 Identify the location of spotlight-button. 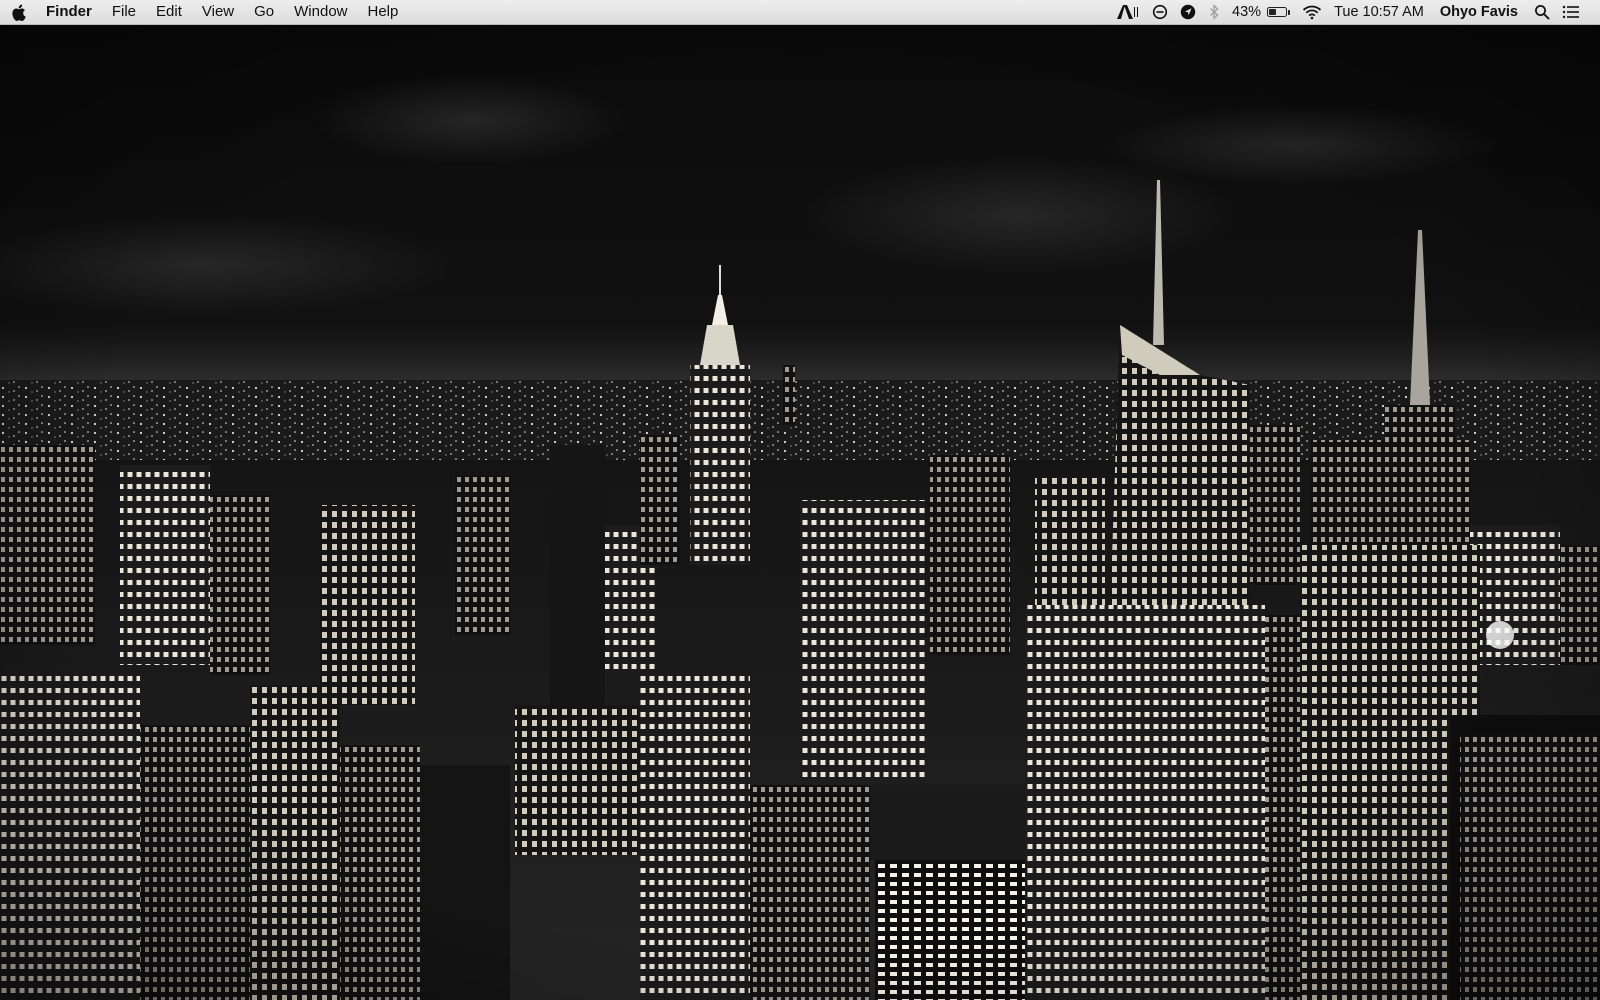
(1542, 12).